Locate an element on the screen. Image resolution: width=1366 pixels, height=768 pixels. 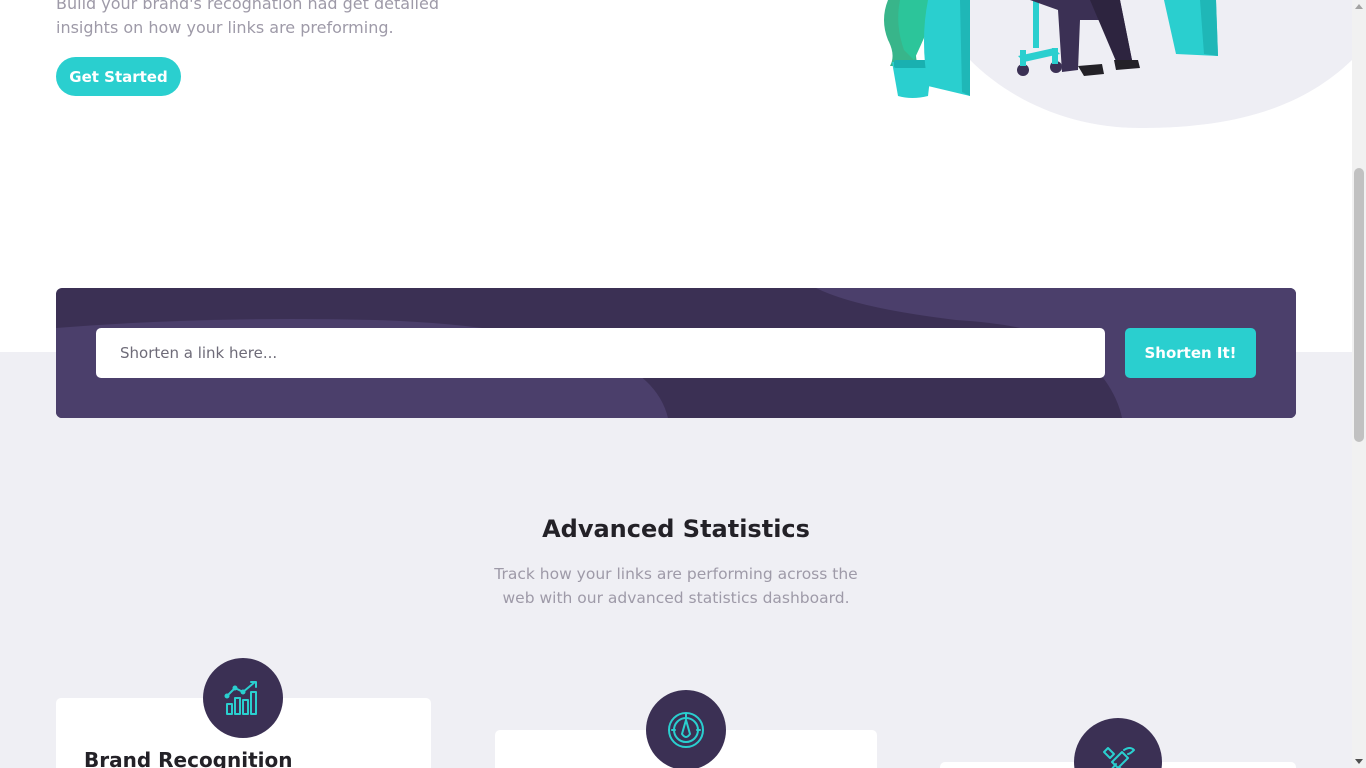
hero-illustration is located at coordinates (1118, 64).